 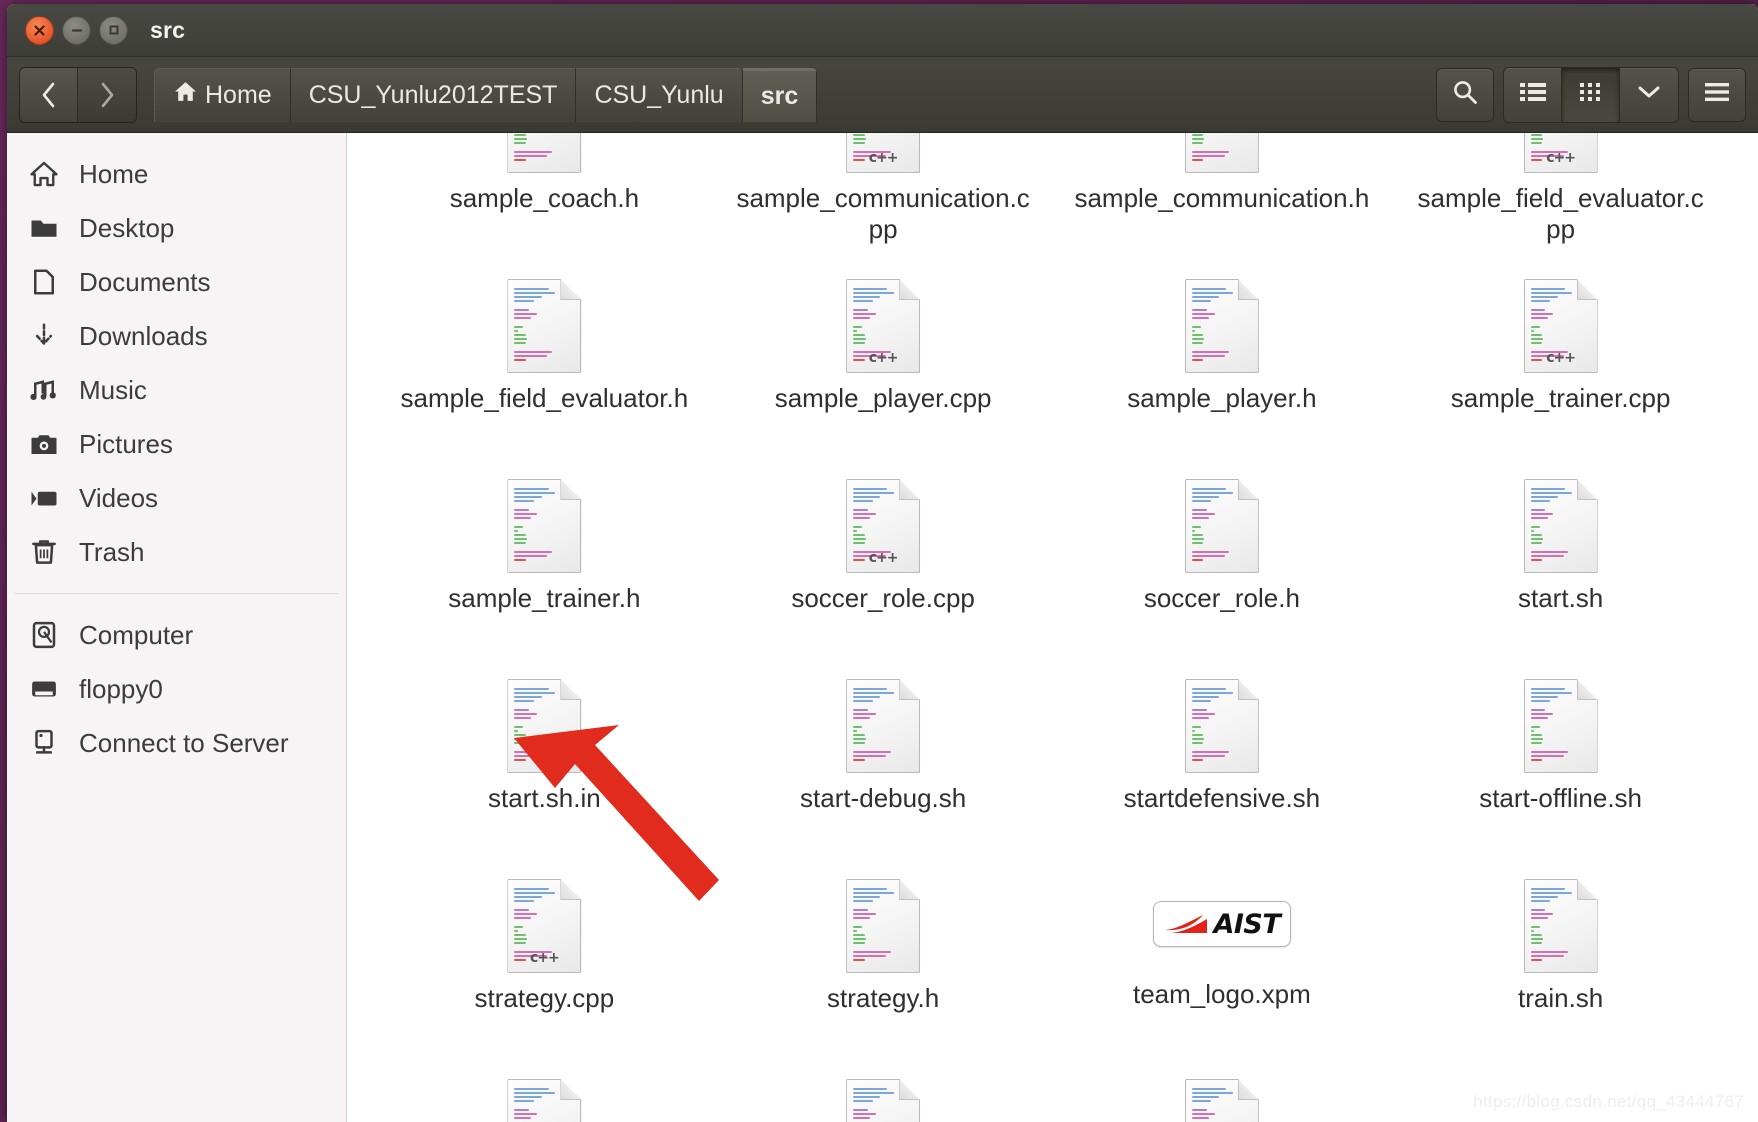 I want to click on view-options-button, so click(x=1649, y=94).